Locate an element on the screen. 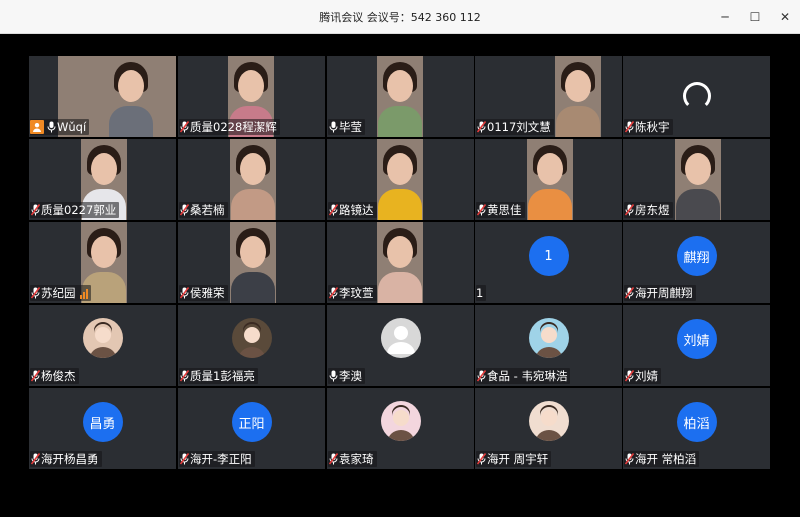  participant-tile: 陈秋宇 is located at coordinates (696, 96).